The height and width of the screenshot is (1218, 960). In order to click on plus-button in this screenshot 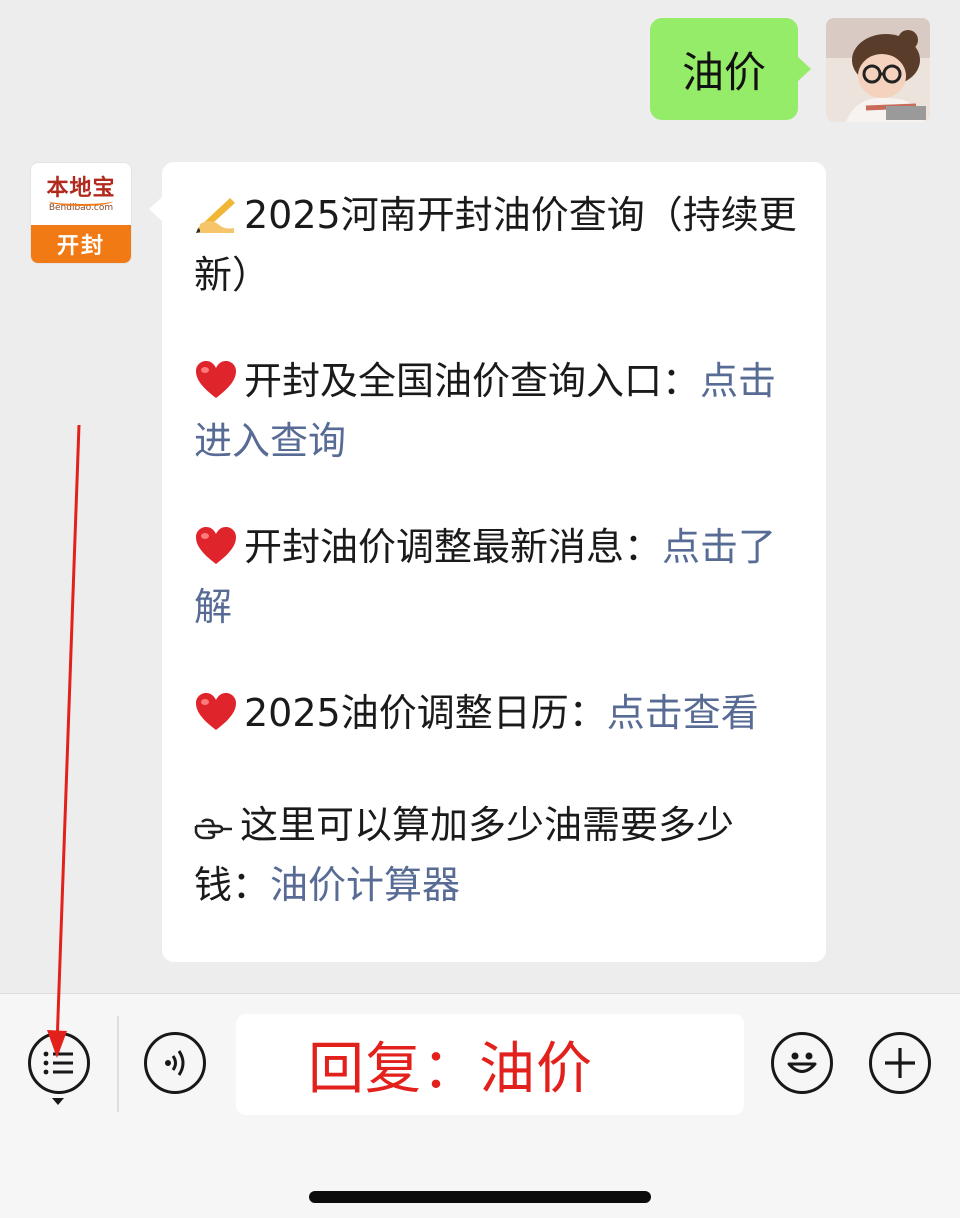, I will do `click(900, 1063)`.